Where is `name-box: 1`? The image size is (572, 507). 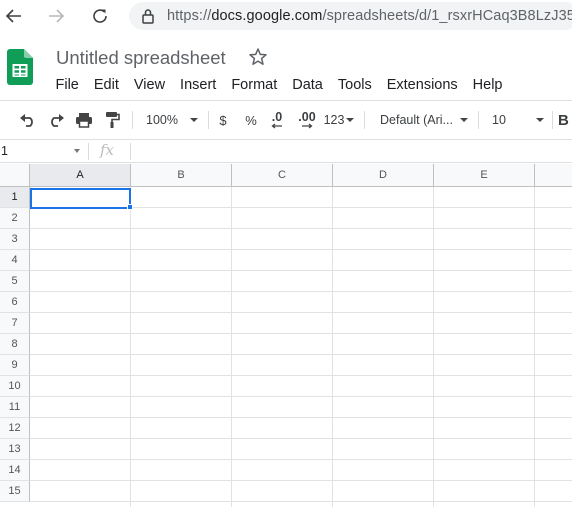
name-box: 1 is located at coordinates (43, 151).